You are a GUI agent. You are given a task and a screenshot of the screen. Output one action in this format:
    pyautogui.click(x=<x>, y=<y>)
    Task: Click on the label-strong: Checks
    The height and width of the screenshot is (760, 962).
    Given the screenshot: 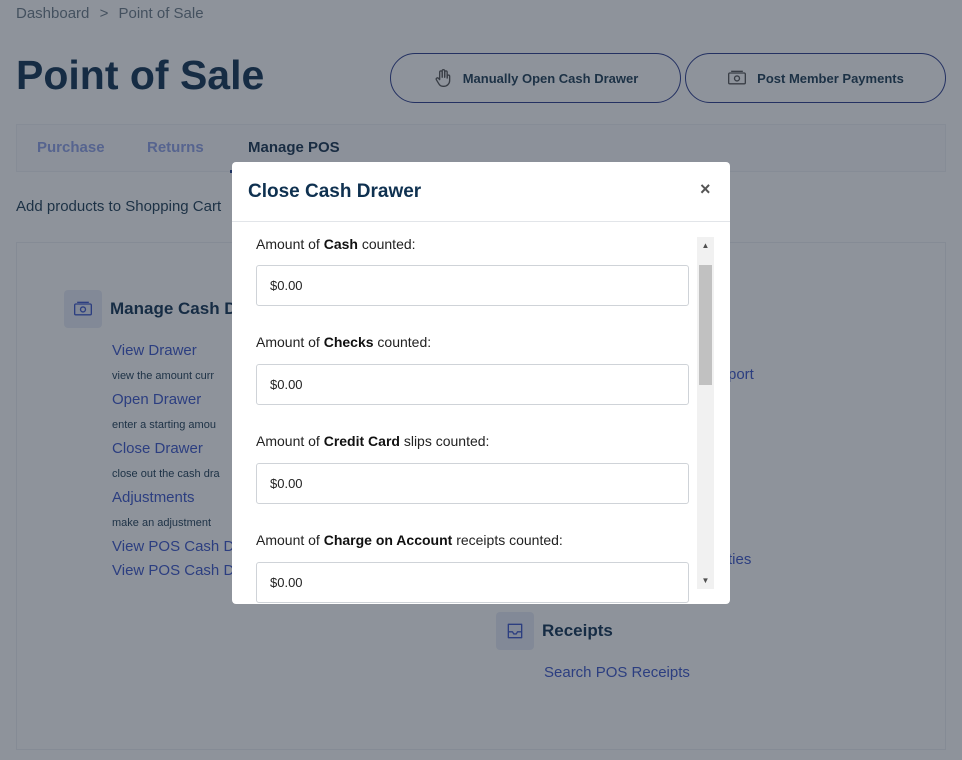 What is the action you would take?
    pyautogui.click(x=348, y=342)
    